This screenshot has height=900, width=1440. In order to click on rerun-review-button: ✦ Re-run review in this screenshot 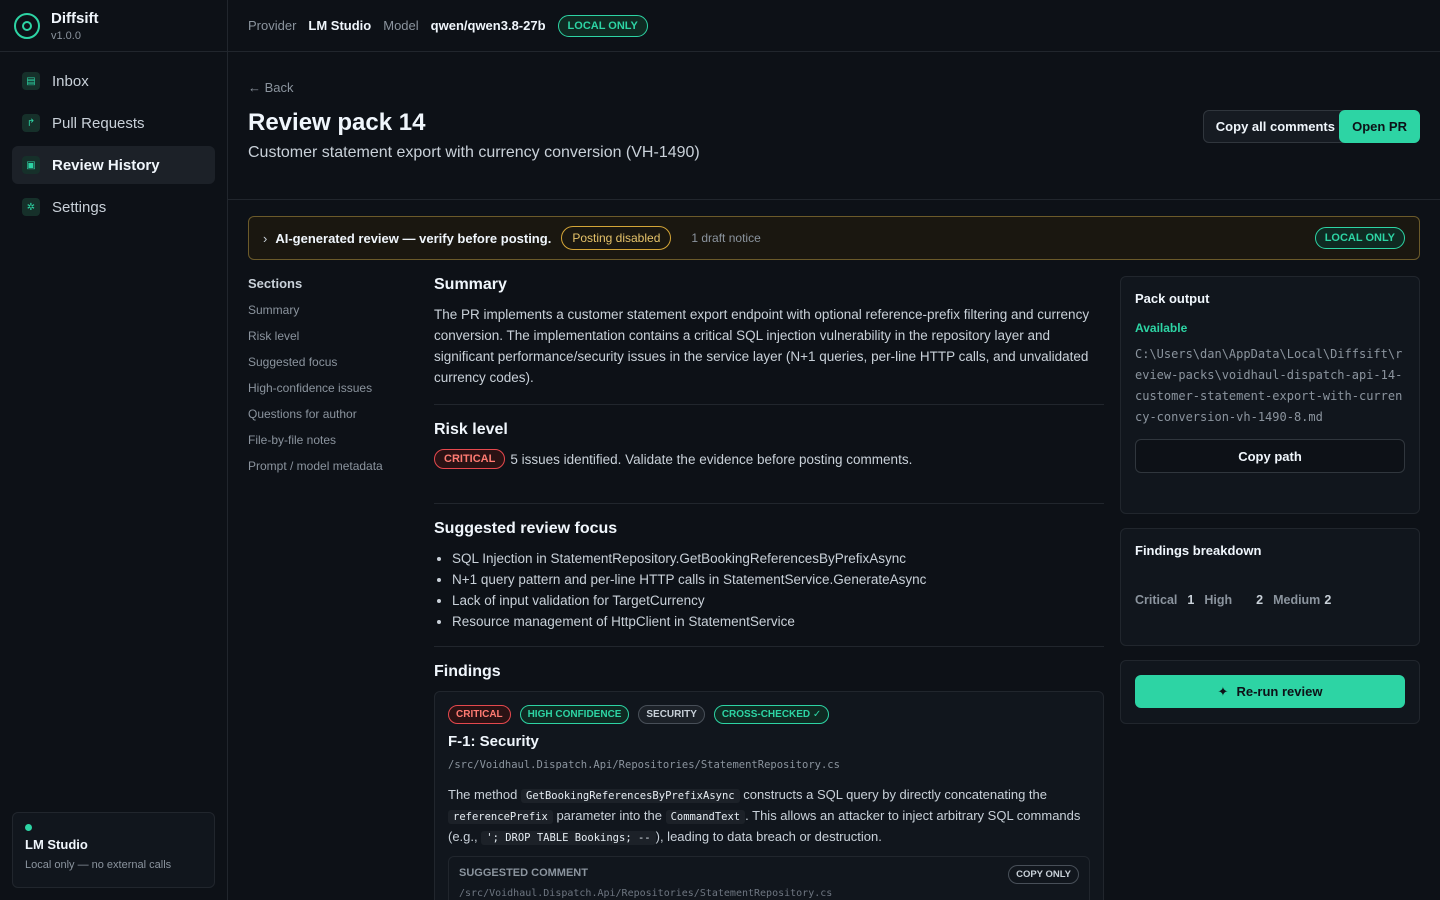, I will do `click(1270, 691)`.